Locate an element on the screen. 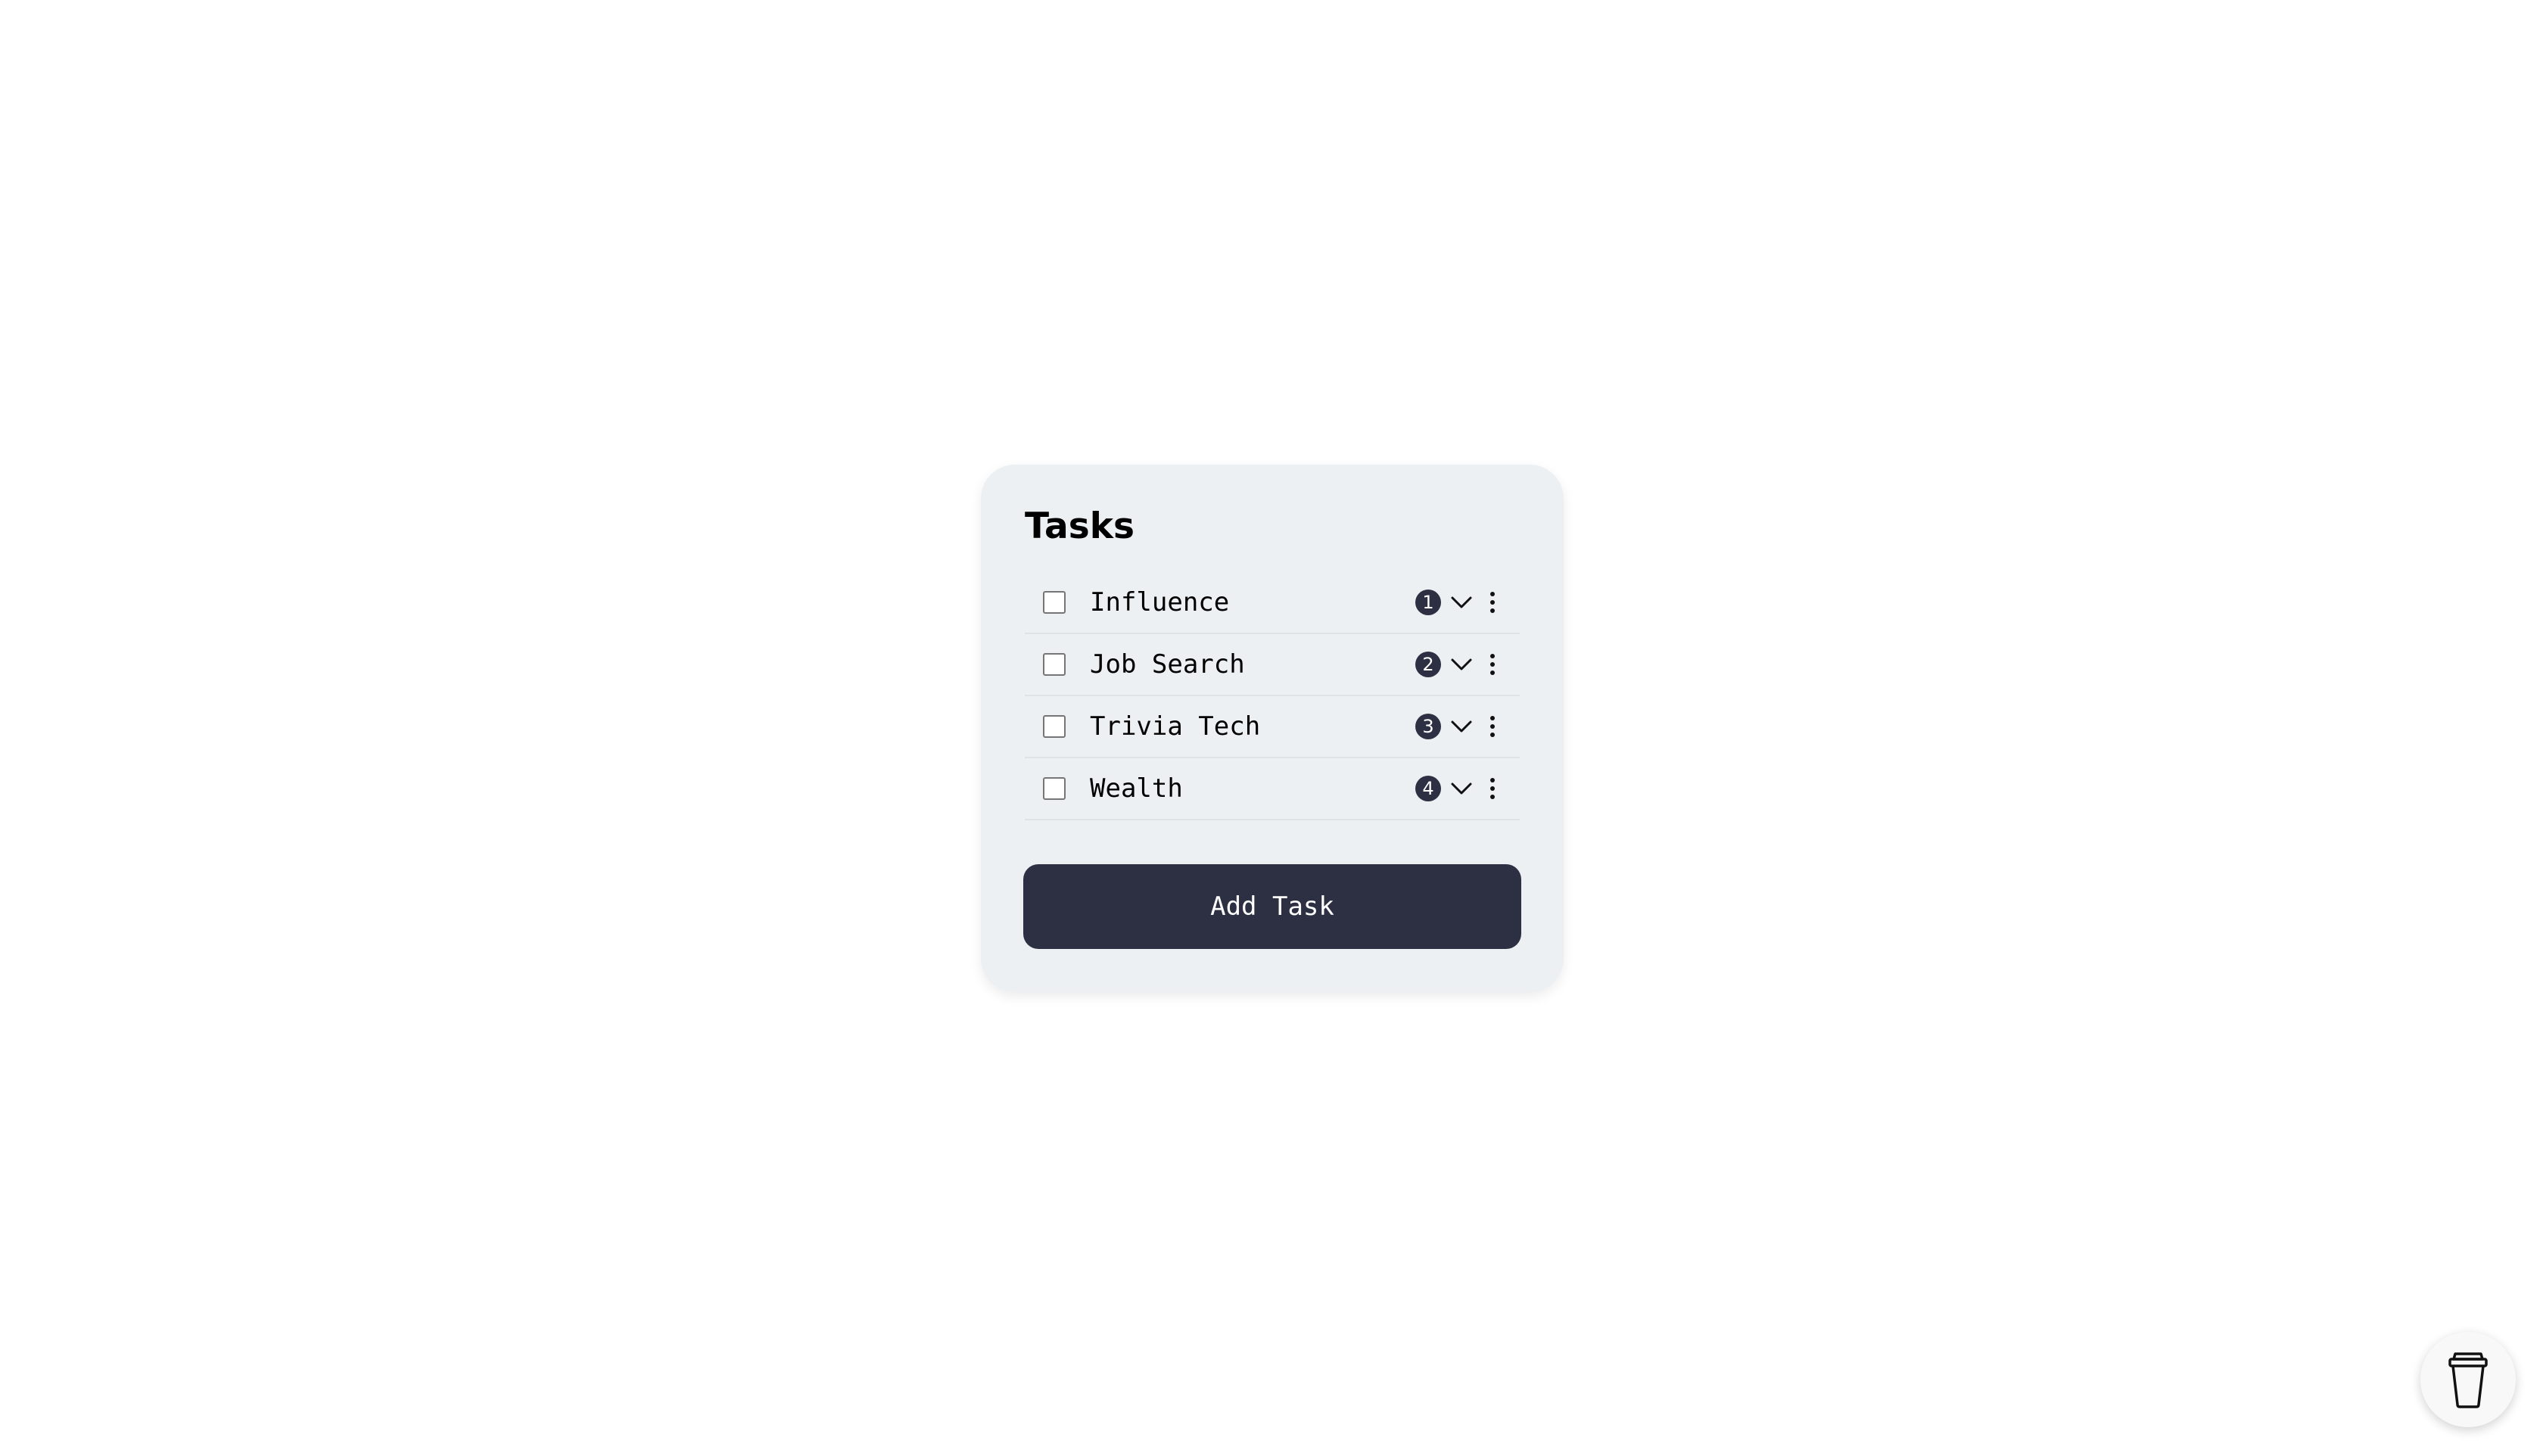 The height and width of the screenshot is (1456, 2543). task-count-badge: 4 is located at coordinates (1428, 788).